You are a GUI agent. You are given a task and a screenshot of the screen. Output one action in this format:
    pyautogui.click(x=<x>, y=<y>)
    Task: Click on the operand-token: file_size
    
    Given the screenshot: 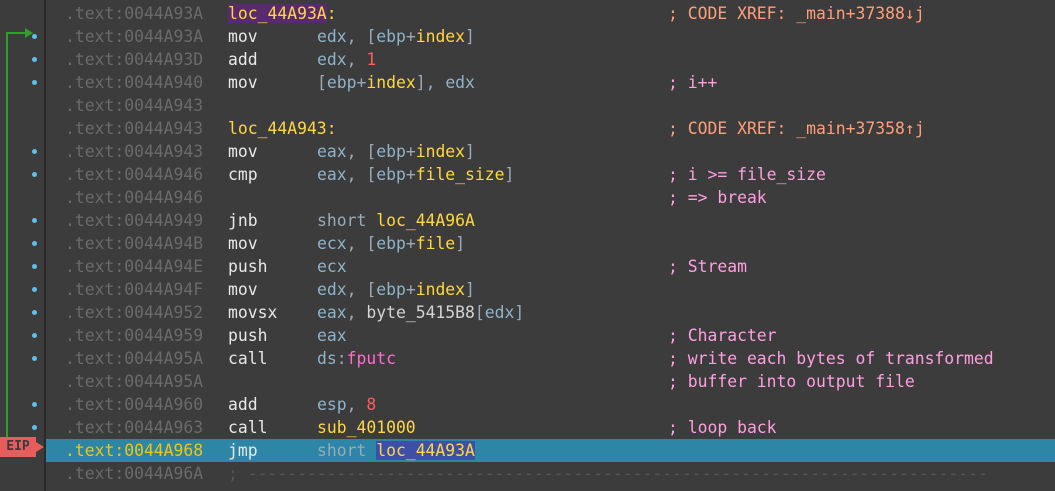 What is the action you would take?
    pyautogui.click(x=460, y=174)
    